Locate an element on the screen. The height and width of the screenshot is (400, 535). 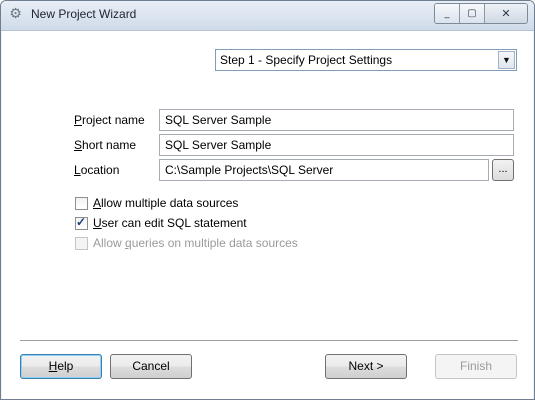
location-input is located at coordinates (324, 170).